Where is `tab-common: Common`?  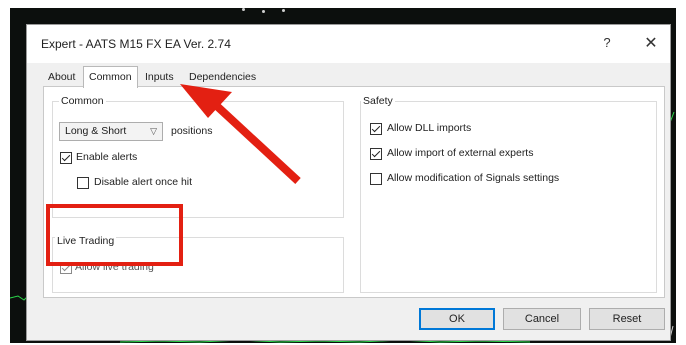
tab-common: Common is located at coordinates (110, 77).